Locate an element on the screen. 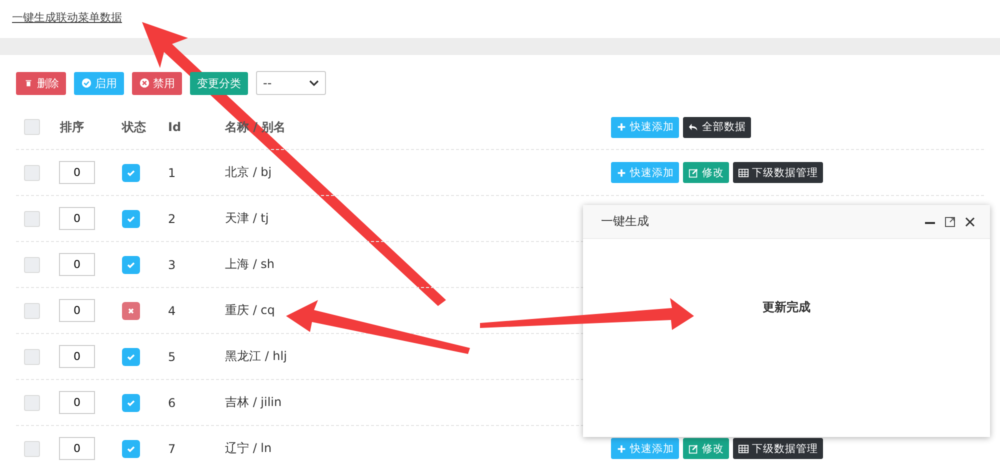 Image resolution: width=1000 pixels, height=461 pixels. category-select: -- is located at coordinates (291, 83).